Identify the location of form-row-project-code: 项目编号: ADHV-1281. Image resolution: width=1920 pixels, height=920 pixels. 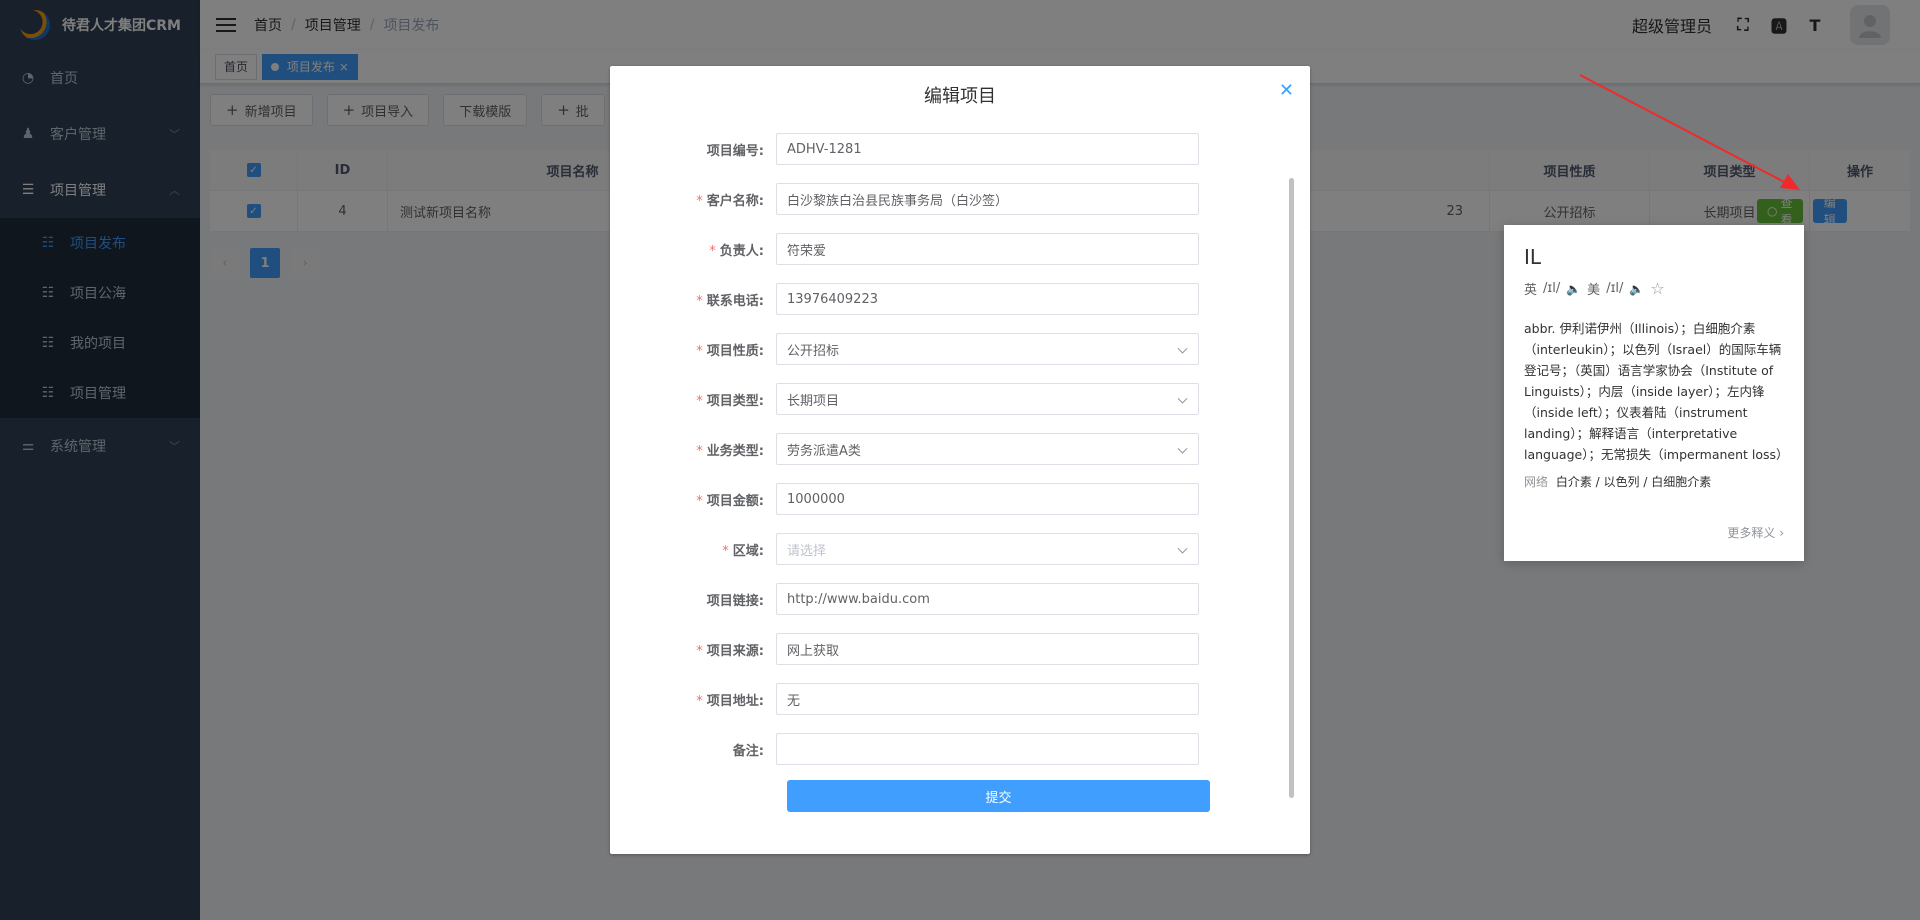
(950, 149).